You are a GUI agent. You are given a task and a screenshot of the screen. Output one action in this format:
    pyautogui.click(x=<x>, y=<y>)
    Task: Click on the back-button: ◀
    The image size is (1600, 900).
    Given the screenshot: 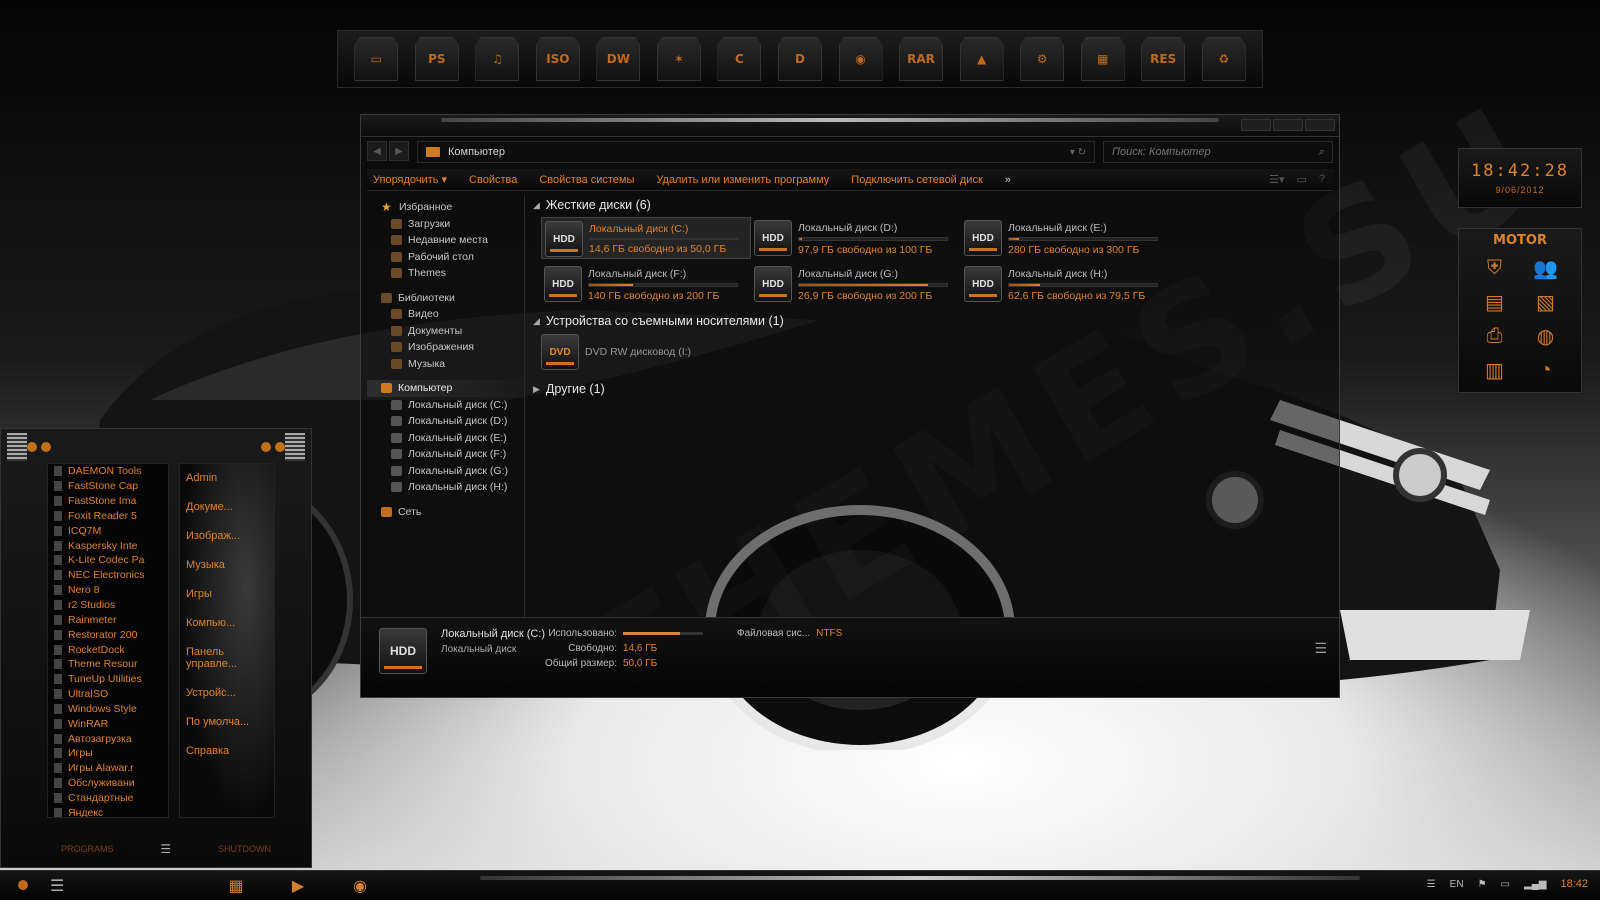 What is the action you would take?
    pyautogui.click(x=377, y=151)
    